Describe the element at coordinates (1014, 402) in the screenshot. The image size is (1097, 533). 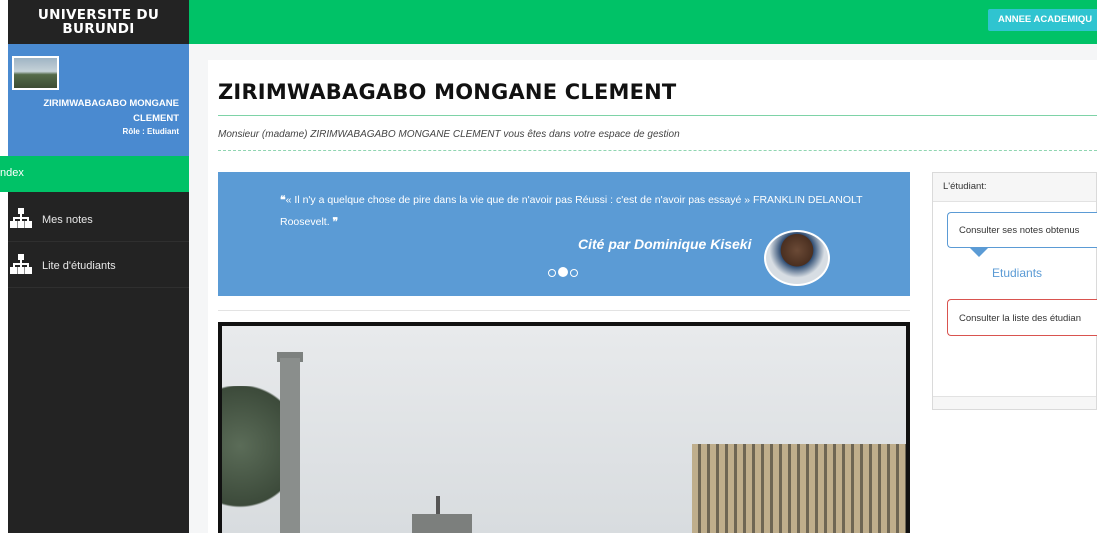
I see `student-card-footer` at that location.